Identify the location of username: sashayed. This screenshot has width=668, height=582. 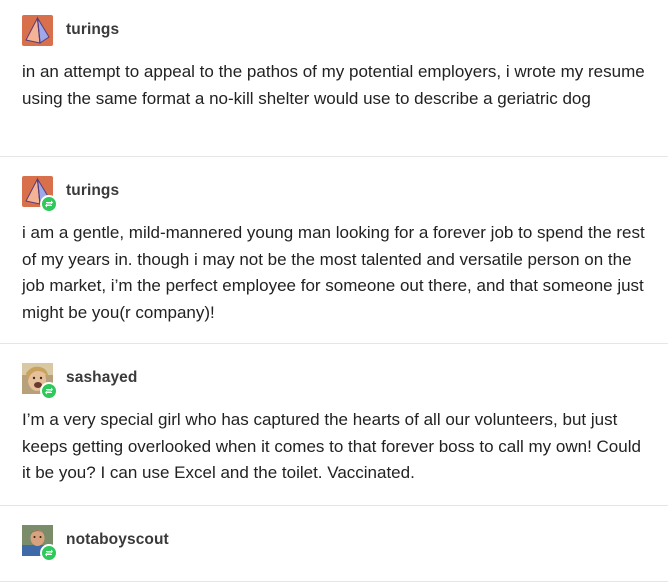
(101, 378).